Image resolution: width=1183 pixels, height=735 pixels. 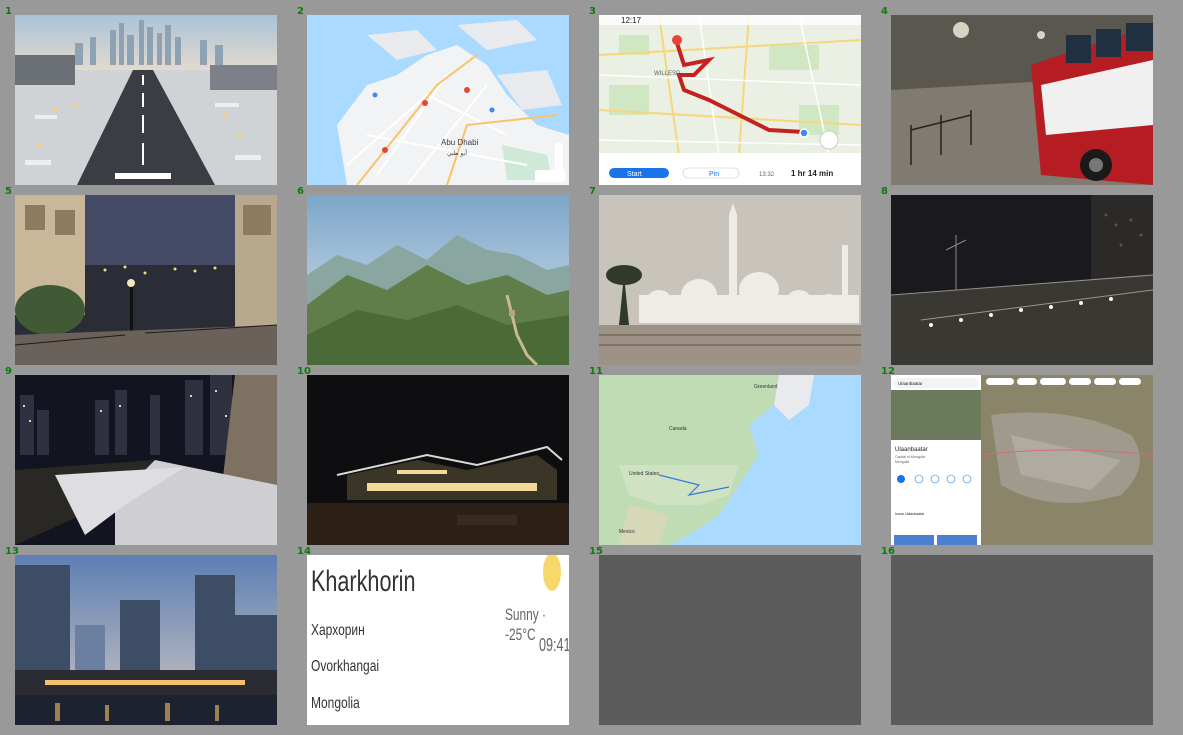 What do you see at coordinates (300, 191) in the screenshot?
I see `tile-number-6: 6` at bounding box center [300, 191].